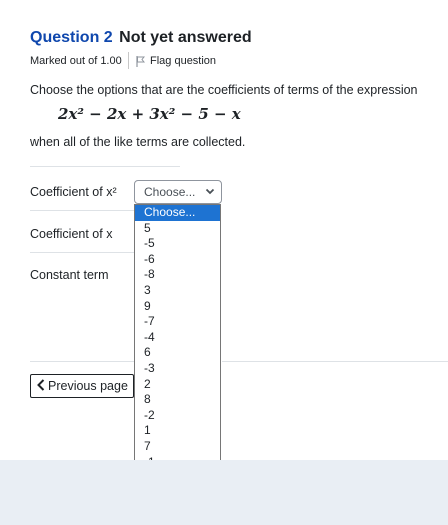 The width and height of the screenshot is (448, 525). I want to click on flag-icon, so click(140, 61).